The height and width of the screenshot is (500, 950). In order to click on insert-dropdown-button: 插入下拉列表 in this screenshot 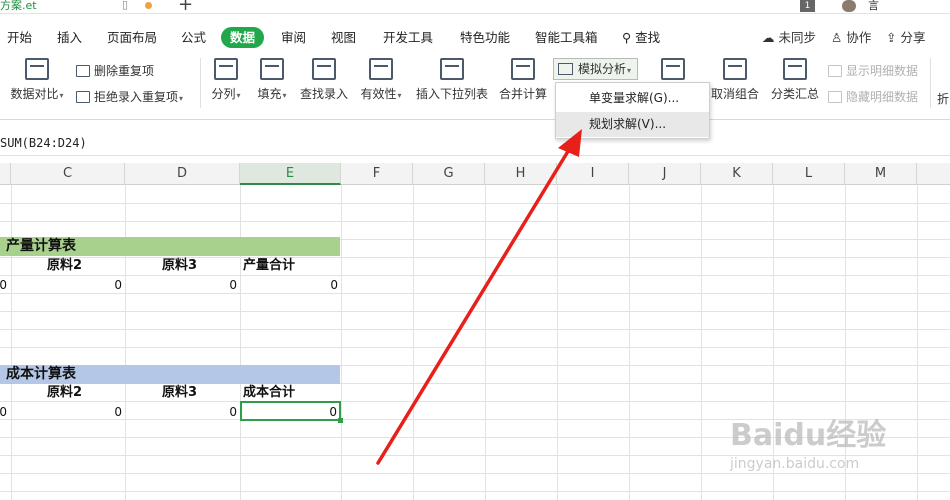, I will do `click(452, 80)`.